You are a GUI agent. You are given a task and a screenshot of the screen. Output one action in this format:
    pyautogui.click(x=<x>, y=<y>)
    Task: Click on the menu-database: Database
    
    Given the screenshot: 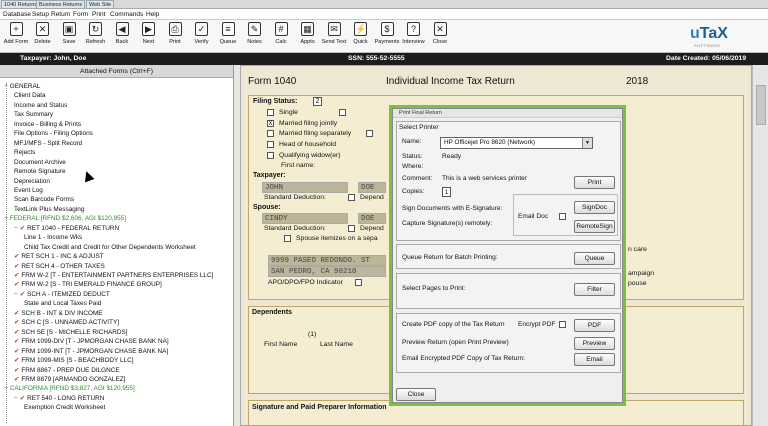 What is the action you would take?
    pyautogui.click(x=17, y=14)
    